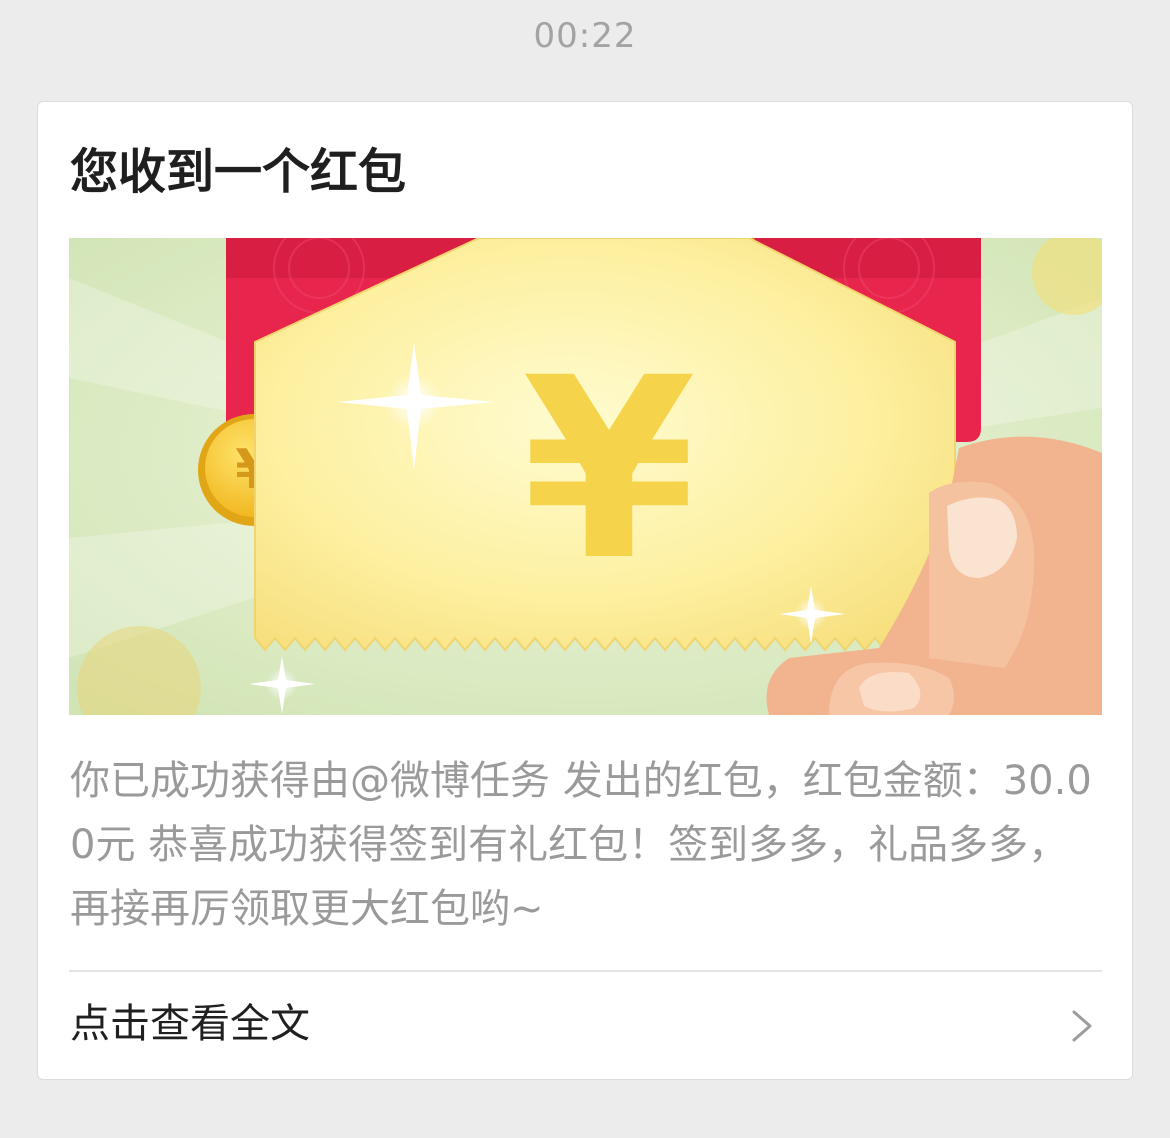 This screenshot has width=1170, height=1138. I want to click on read-full-text-label: 点击查看全文, so click(190, 1024).